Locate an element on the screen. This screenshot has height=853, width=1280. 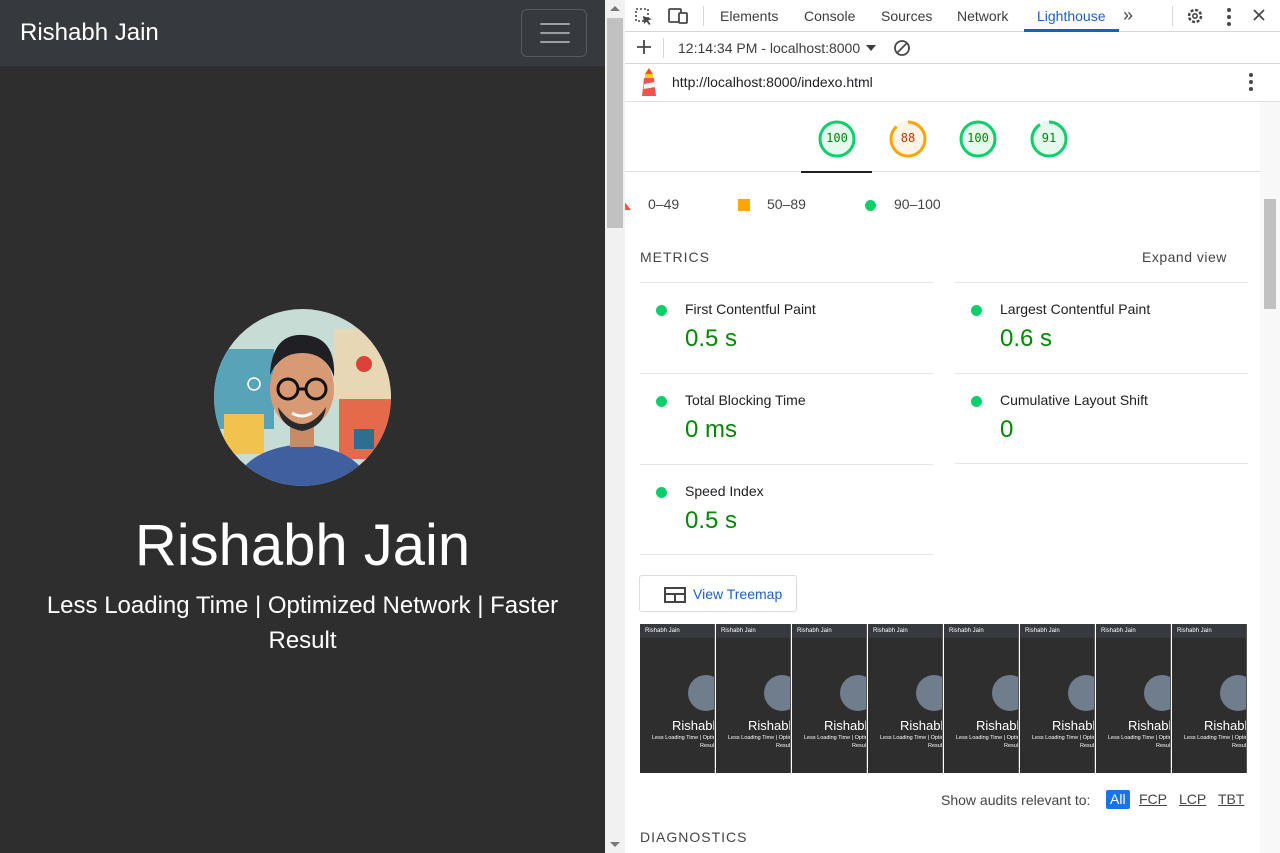
profile-avatar is located at coordinates (302, 397).